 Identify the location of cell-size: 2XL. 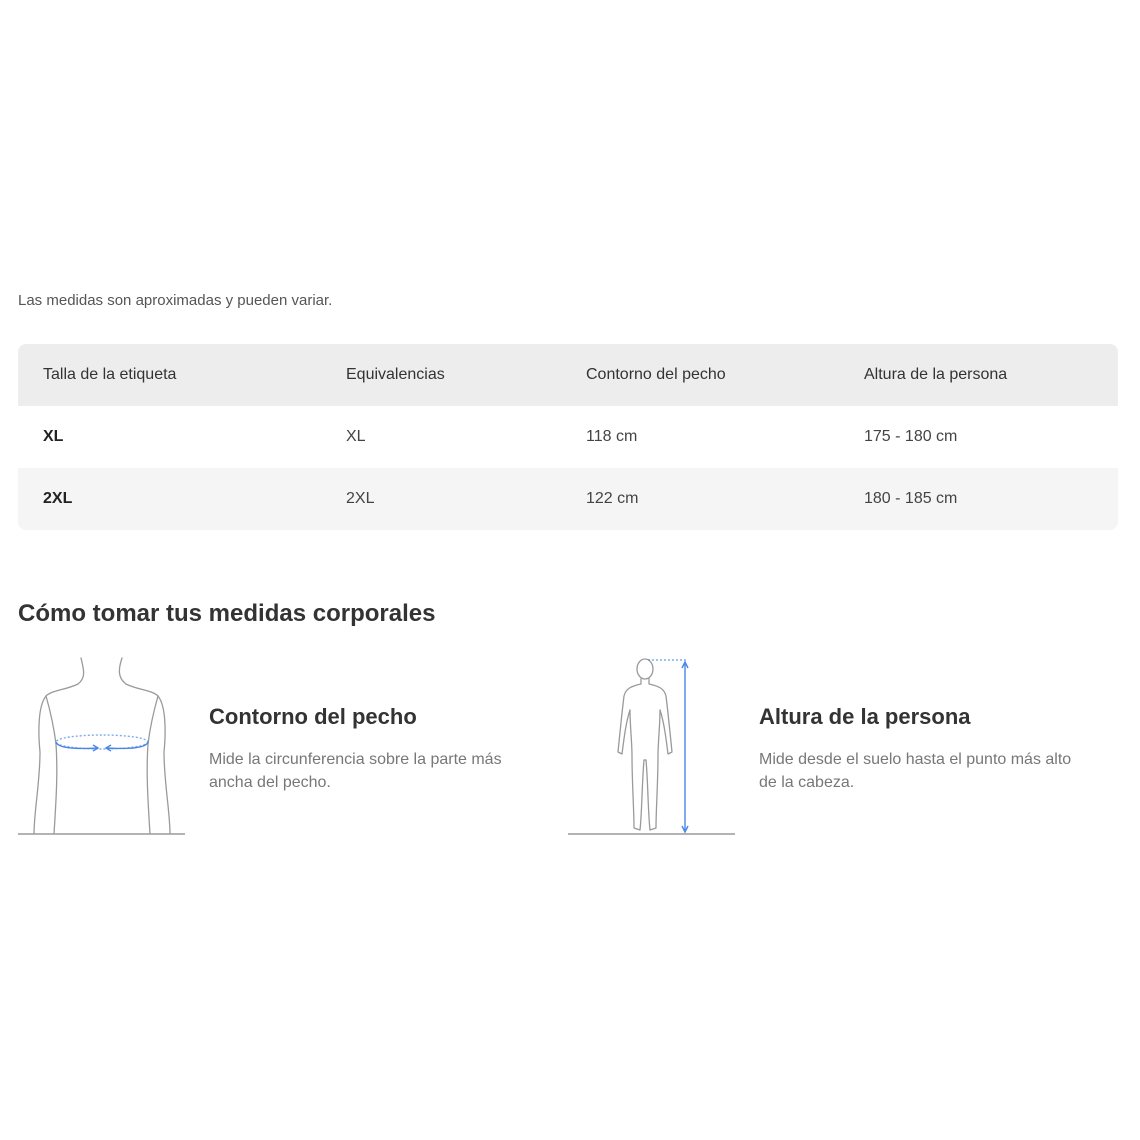
(58, 498).